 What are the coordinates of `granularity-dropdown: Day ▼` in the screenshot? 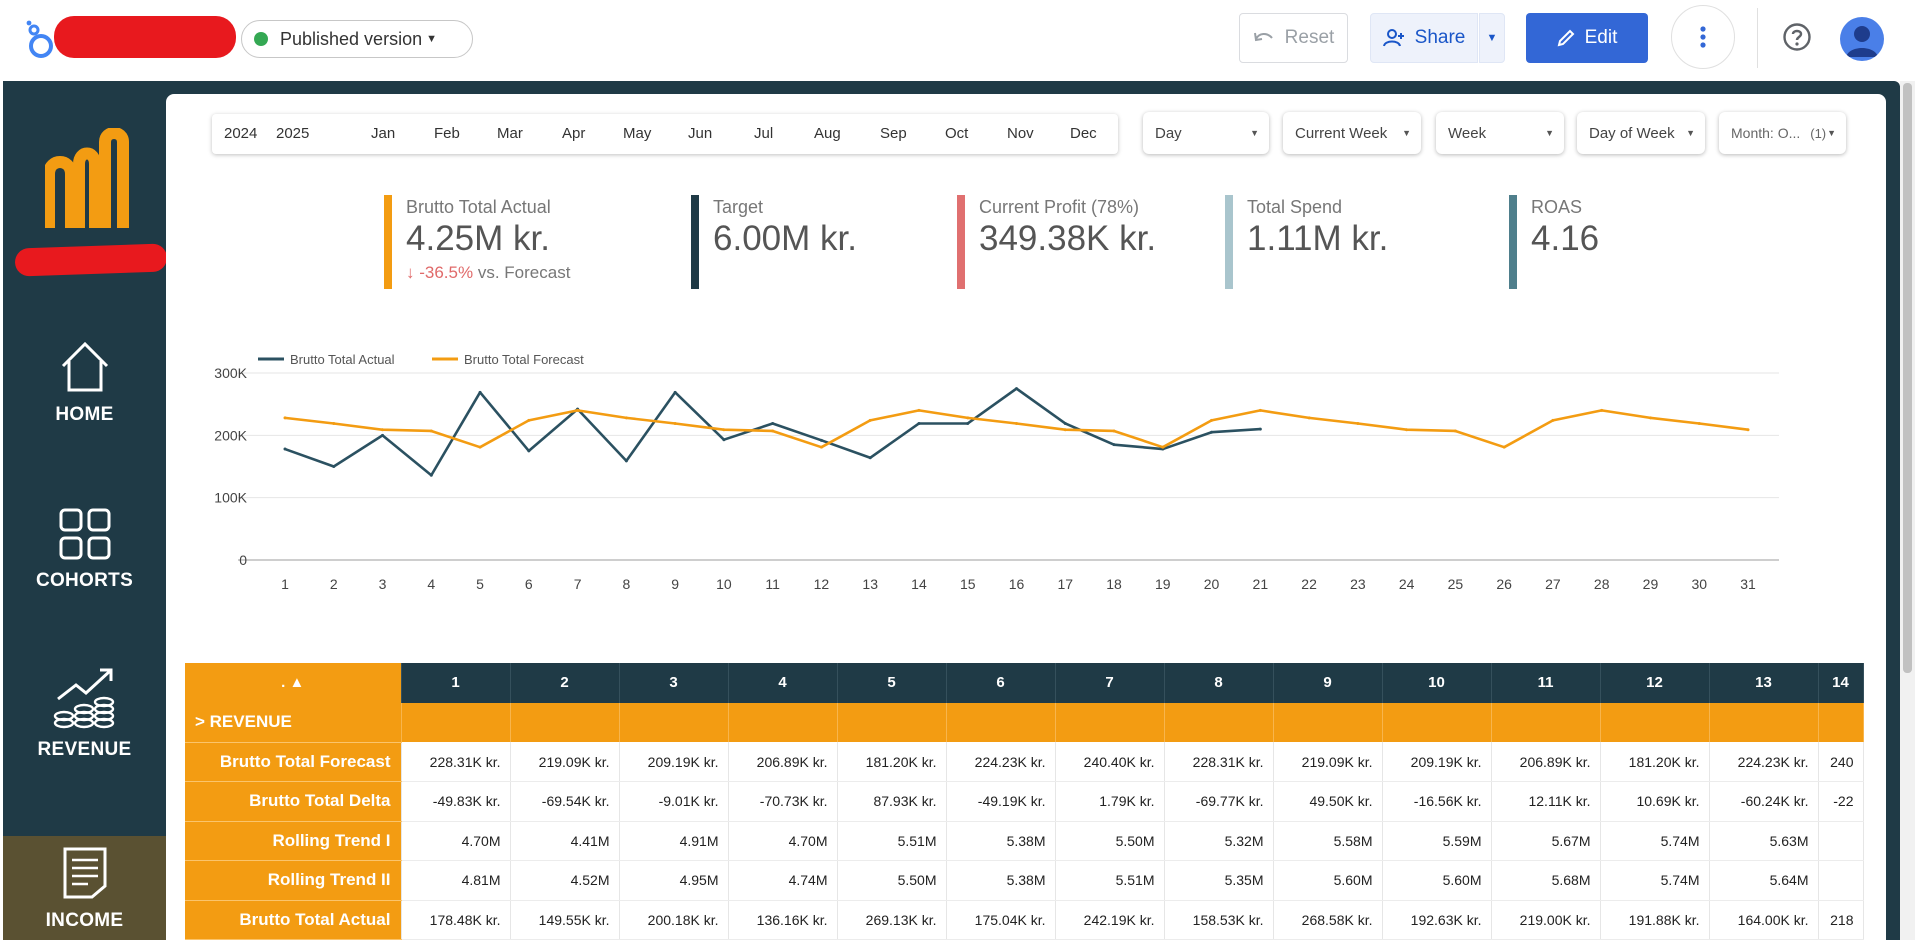 It's located at (1206, 133).